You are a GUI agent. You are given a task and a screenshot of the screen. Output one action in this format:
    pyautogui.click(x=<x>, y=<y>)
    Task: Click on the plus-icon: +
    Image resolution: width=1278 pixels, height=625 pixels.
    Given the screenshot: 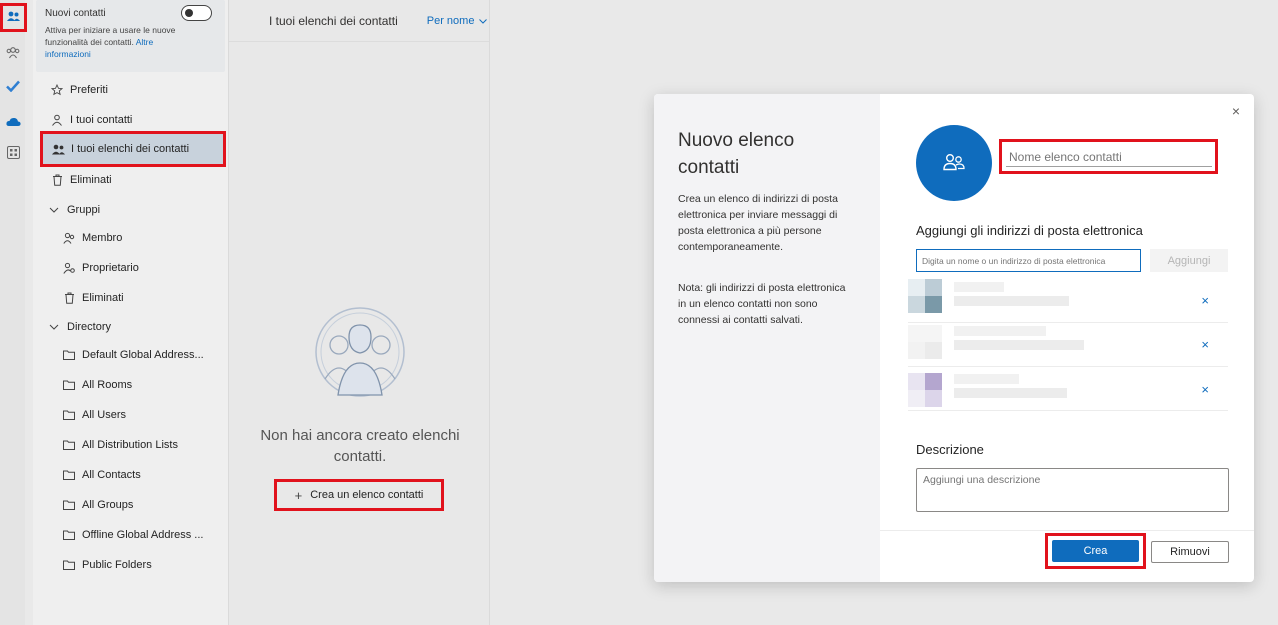 What is the action you would take?
    pyautogui.click(x=298, y=495)
    